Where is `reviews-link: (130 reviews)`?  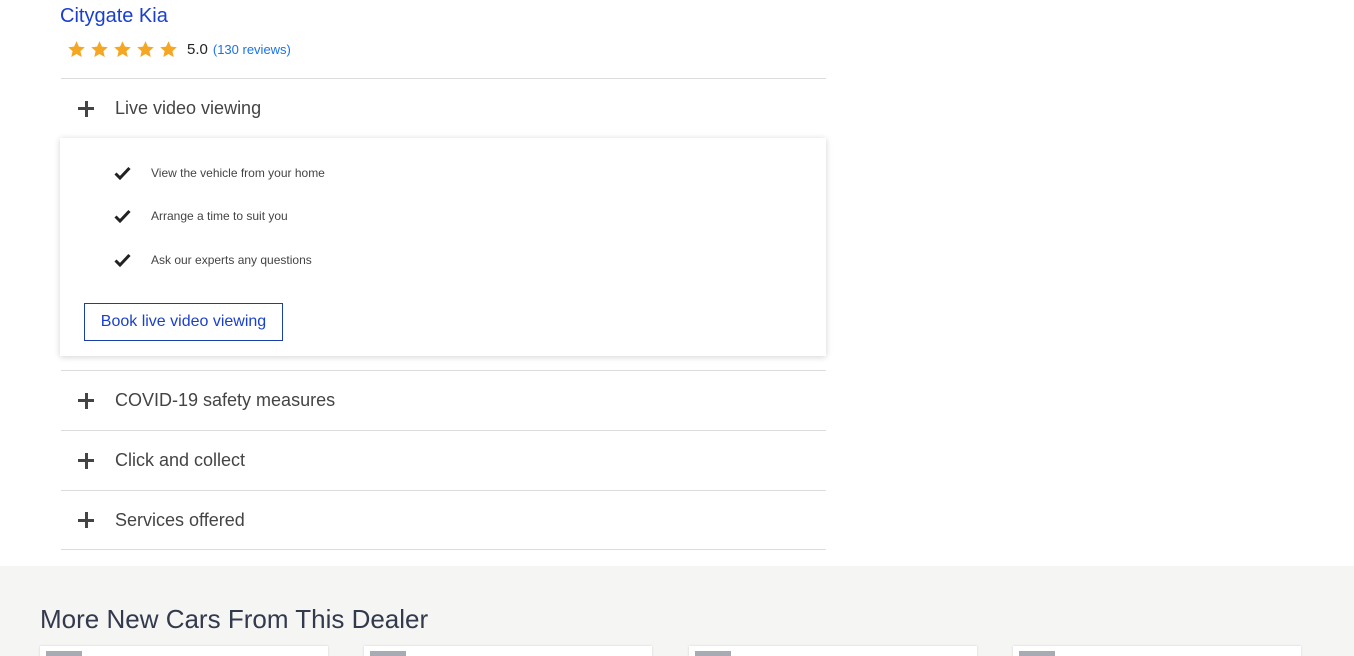
reviews-link: (130 reviews) is located at coordinates (252, 49).